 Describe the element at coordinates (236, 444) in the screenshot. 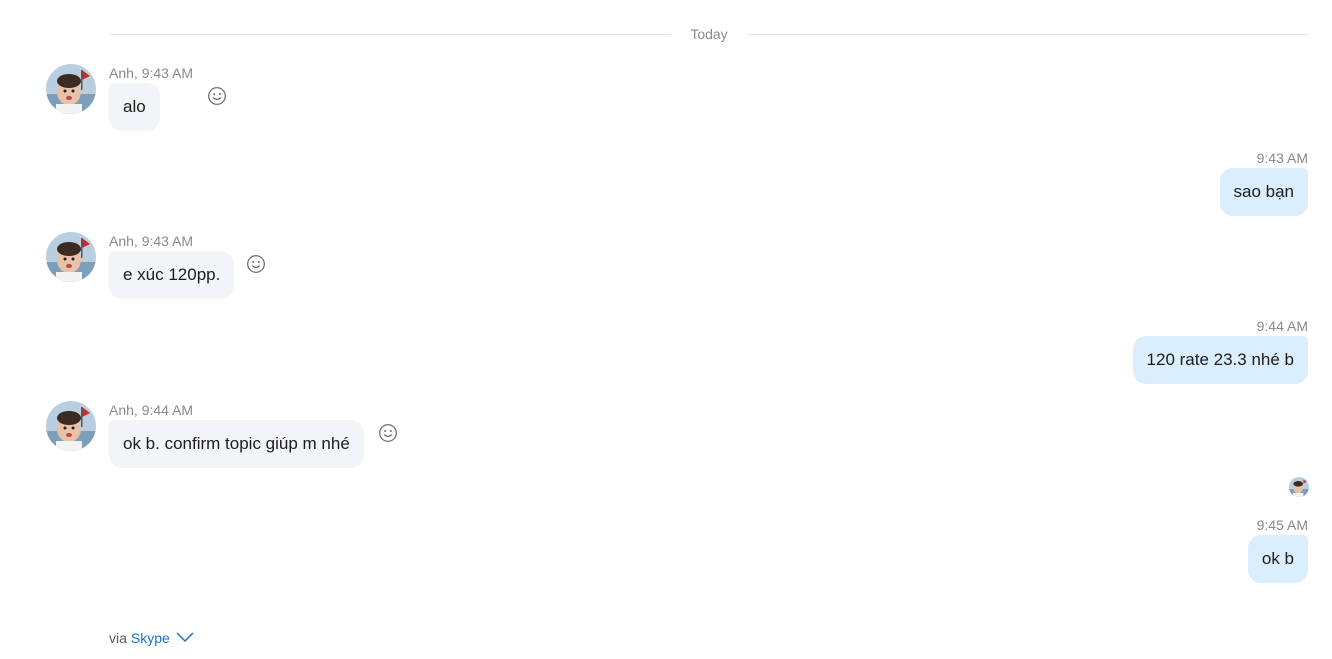

I see `message-bubble: ok b. confirm topic giúp m nhé` at that location.